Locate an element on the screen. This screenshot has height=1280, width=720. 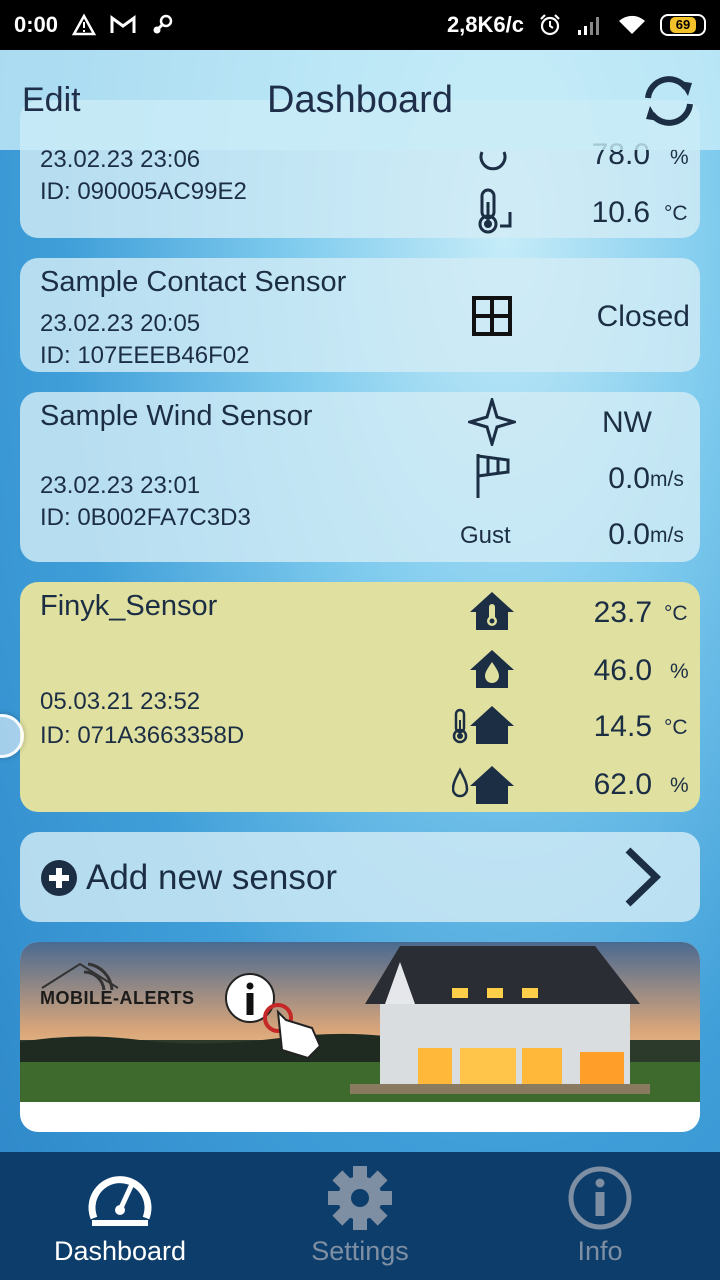
gmail-icon is located at coordinates (123, 25).